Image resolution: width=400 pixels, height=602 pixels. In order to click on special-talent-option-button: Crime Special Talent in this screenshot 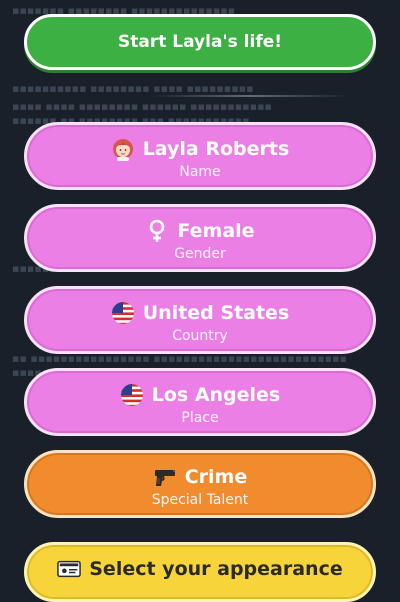, I will do `click(200, 484)`.